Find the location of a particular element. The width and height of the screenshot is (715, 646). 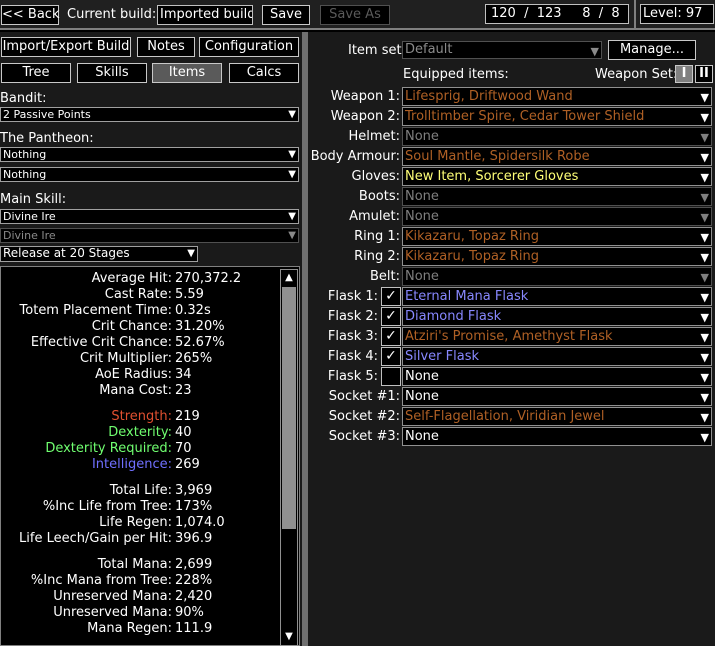

stage-dropdown: Release at 20 Stages ▼ is located at coordinates (99, 254).